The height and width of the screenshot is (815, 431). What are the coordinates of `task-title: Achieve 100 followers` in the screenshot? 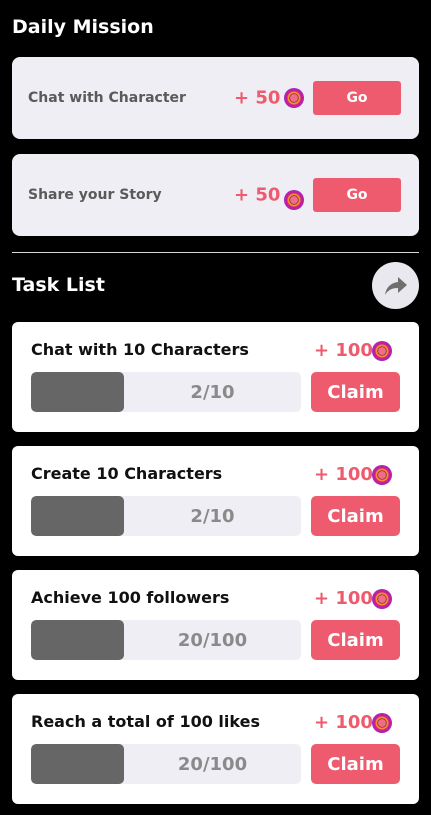 It's located at (130, 597).